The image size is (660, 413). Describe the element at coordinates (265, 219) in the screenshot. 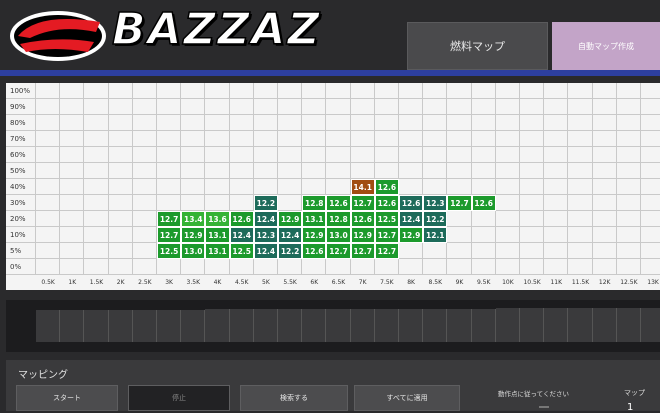

I see `afr-value-cell: 12.4` at that location.